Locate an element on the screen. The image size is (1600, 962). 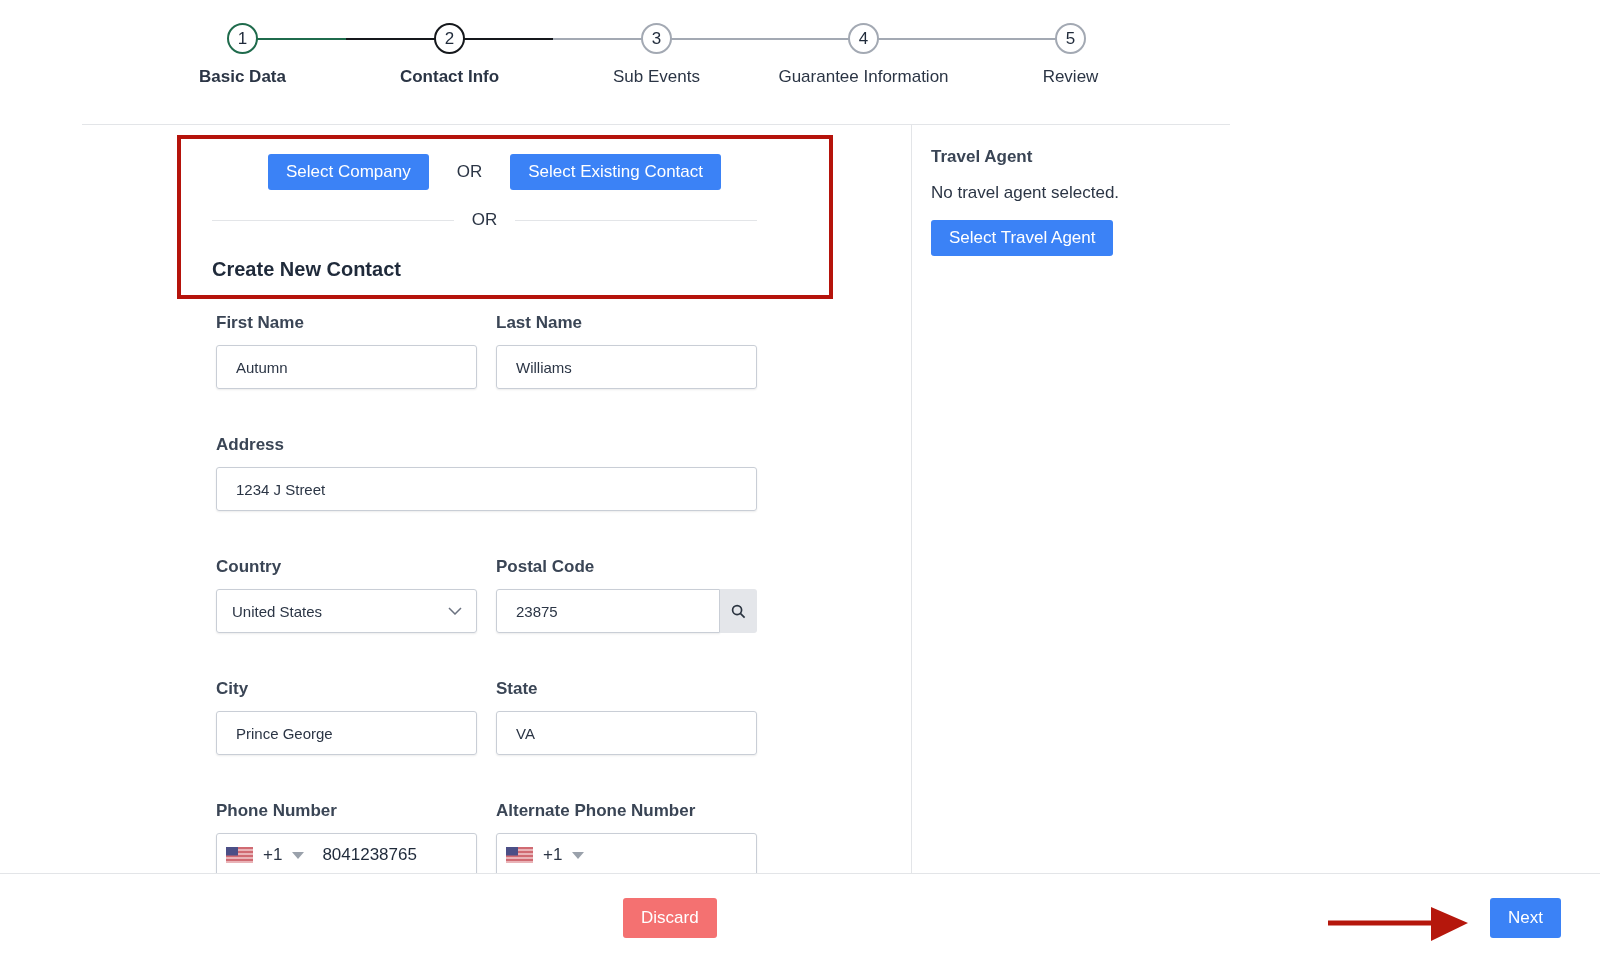
select-travel-agent-button: Select Travel Agent is located at coordinates (1022, 238).